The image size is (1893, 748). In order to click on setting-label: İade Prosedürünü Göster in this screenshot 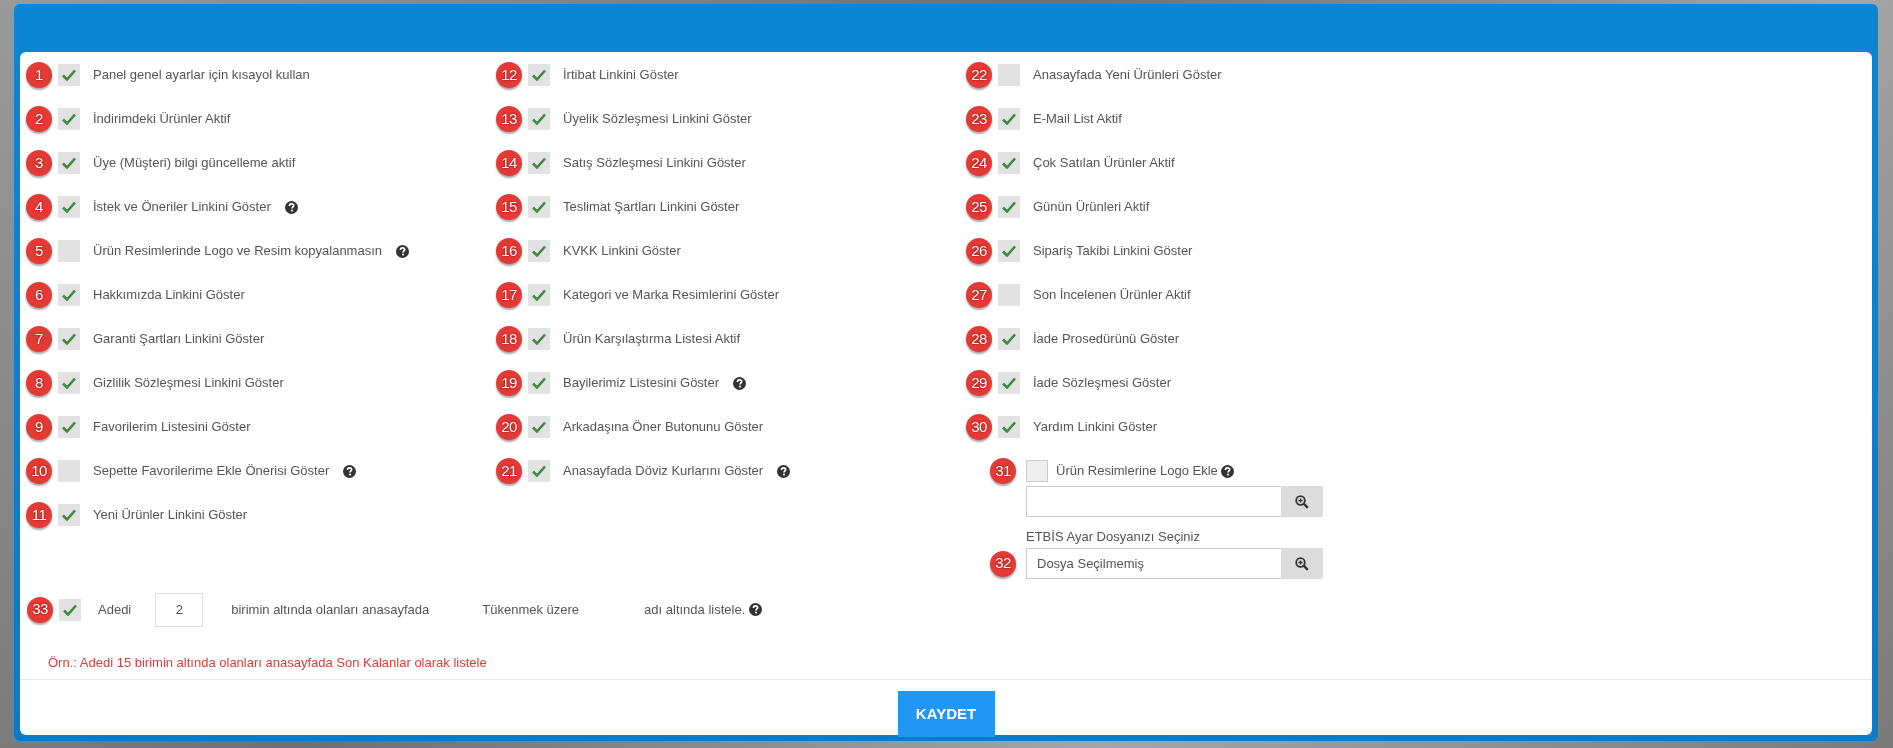, I will do `click(1106, 339)`.